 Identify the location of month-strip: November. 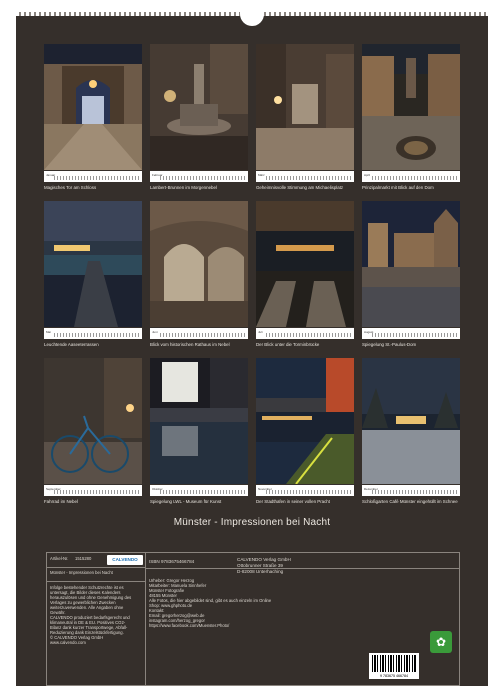
(305, 490).